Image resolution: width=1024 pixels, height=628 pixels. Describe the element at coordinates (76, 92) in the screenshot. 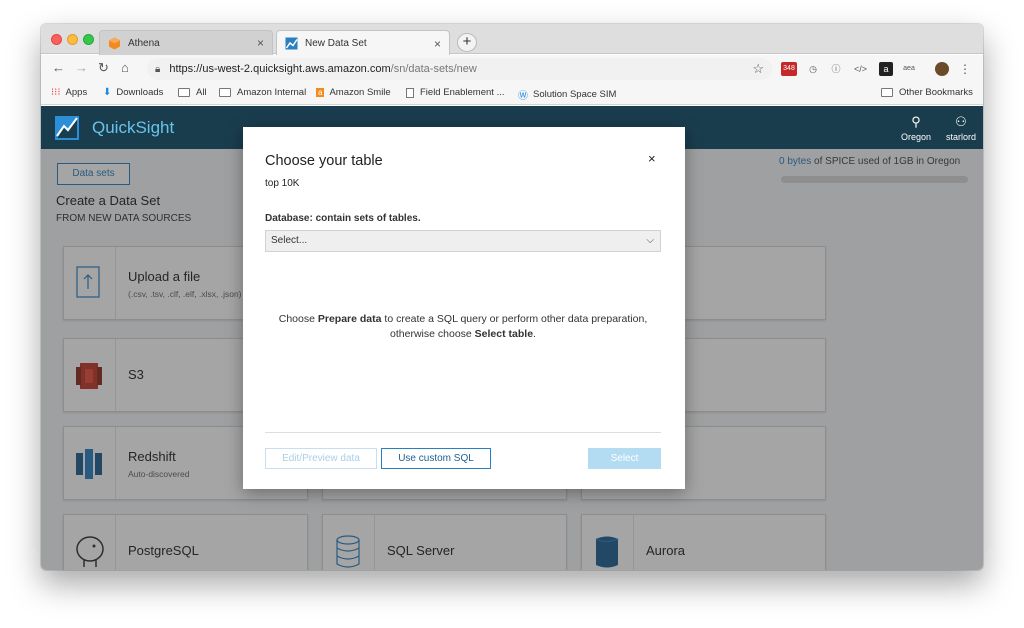

I see `bookmark-label: Apps` at that location.